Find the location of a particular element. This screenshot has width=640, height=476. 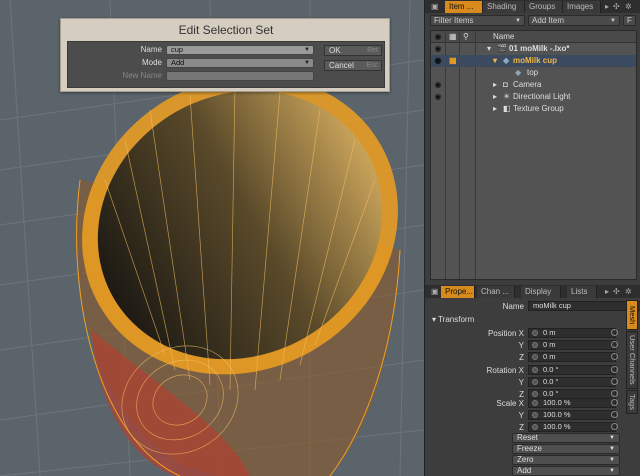

scale-x-label: Scale X is located at coordinates (510, 403).